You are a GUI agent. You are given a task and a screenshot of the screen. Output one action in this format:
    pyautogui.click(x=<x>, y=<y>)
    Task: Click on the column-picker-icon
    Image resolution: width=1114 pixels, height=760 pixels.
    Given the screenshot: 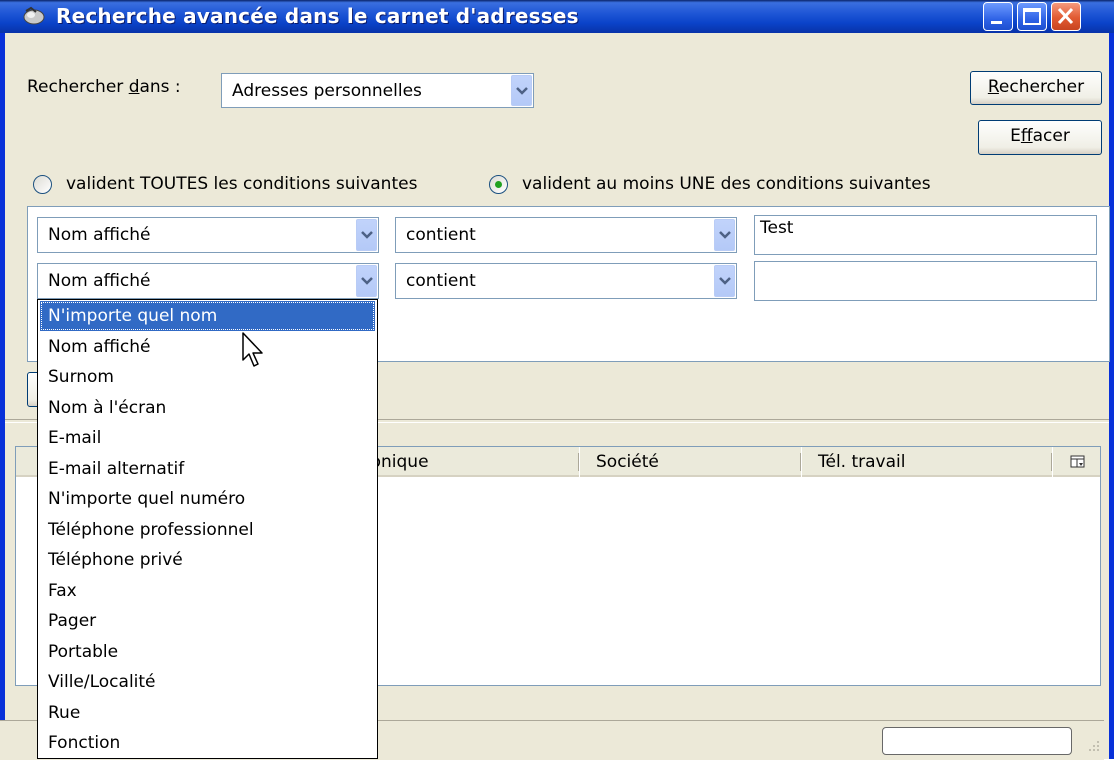 What is the action you would take?
    pyautogui.click(x=1078, y=464)
    